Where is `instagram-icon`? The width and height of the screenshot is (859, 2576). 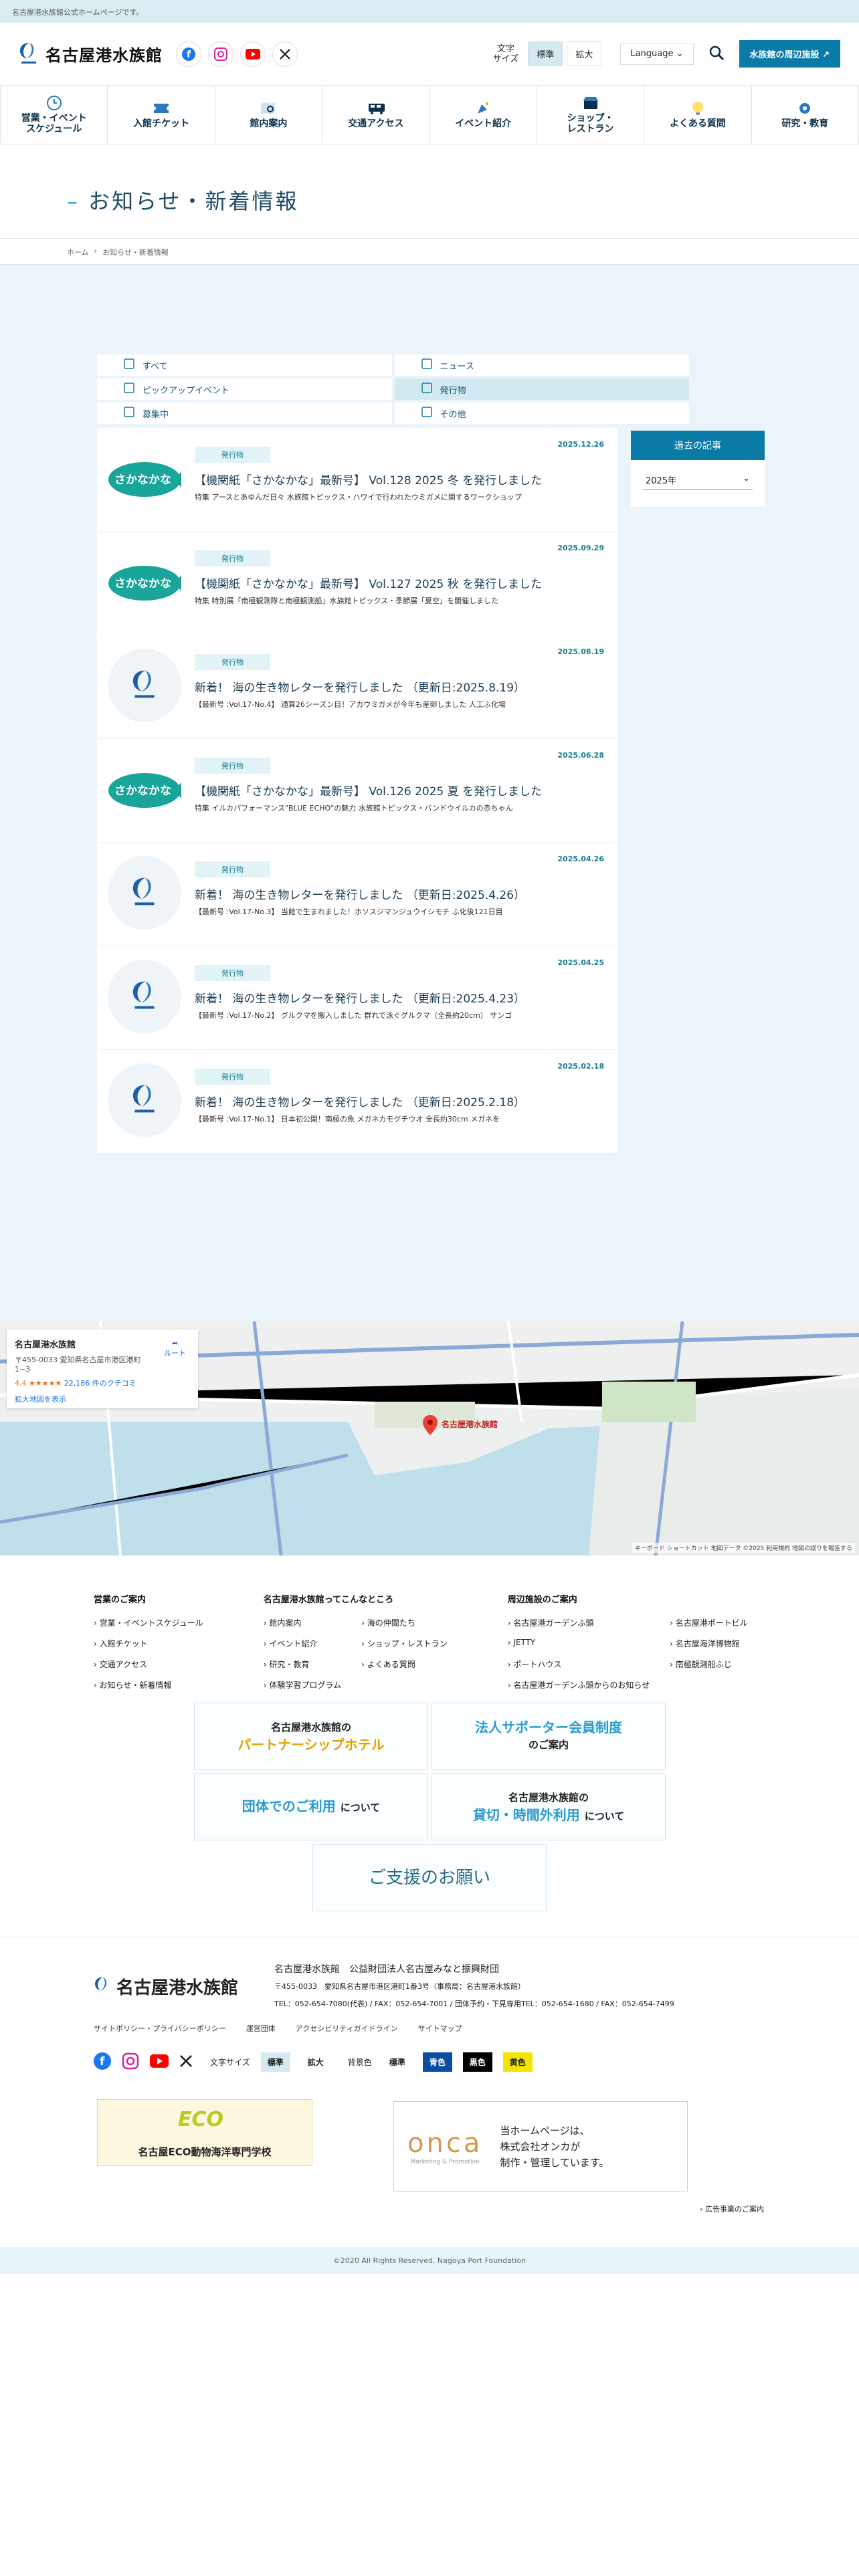 instagram-icon is located at coordinates (220, 54).